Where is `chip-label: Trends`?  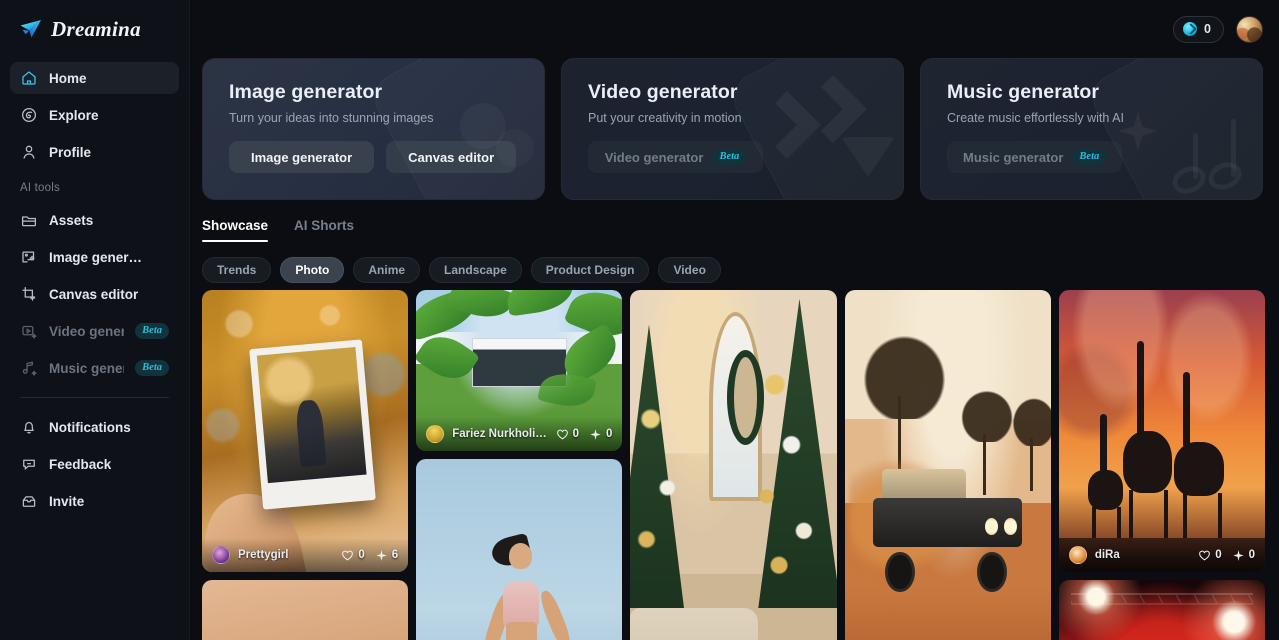
chip-label: Trends is located at coordinates (237, 270).